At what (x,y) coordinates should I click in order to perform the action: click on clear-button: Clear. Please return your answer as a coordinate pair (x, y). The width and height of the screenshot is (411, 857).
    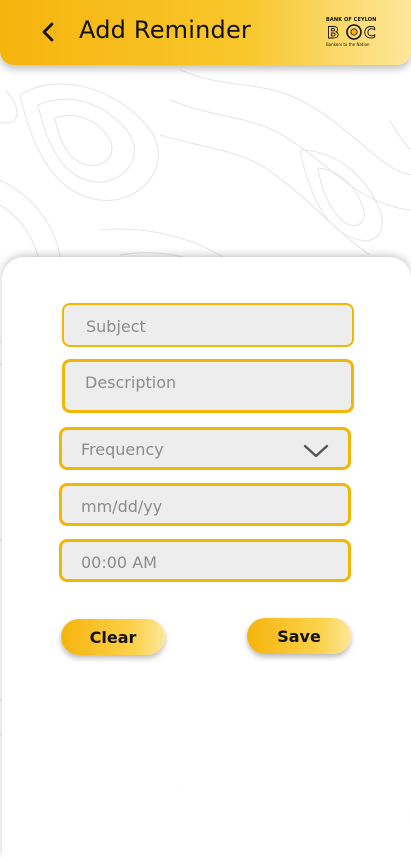
    Looking at the image, I should click on (113, 637).